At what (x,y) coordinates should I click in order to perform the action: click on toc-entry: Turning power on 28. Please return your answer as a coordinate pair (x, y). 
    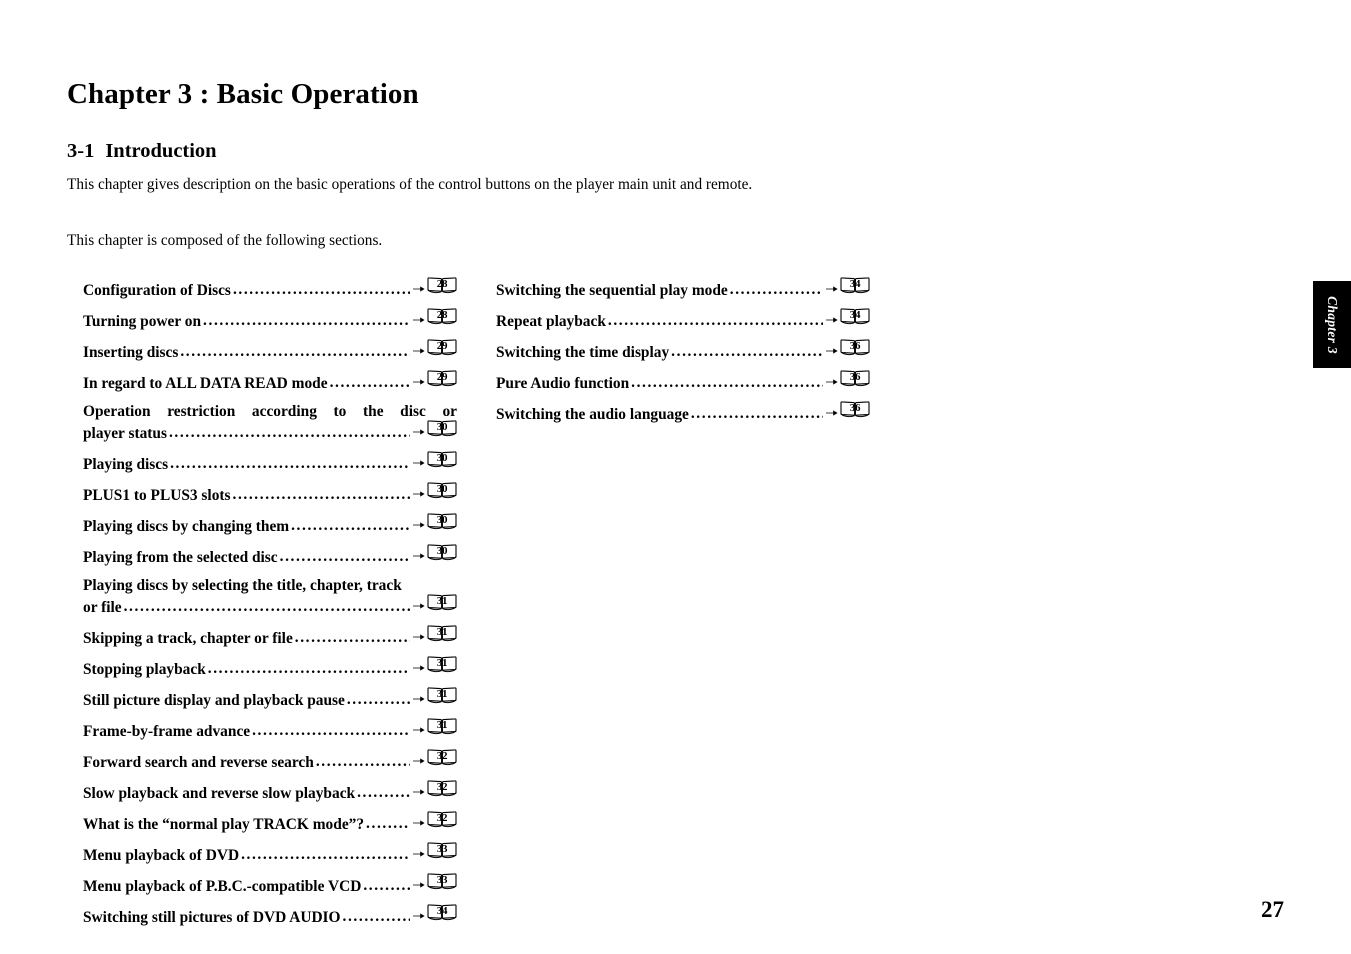
    Looking at the image, I should click on (270, 319).